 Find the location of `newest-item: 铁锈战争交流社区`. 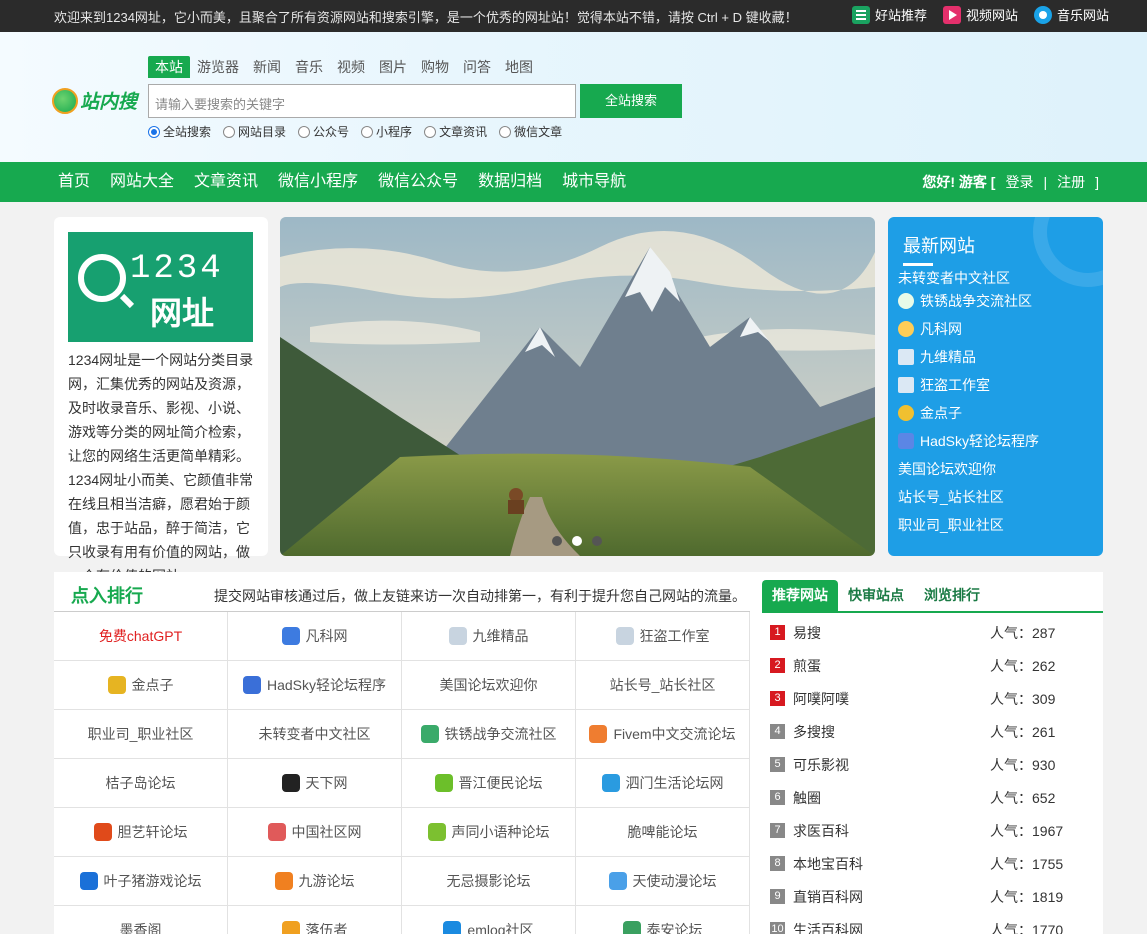

newest-item: 铁锈战争交流社区 is located at coordinates (968, 301).